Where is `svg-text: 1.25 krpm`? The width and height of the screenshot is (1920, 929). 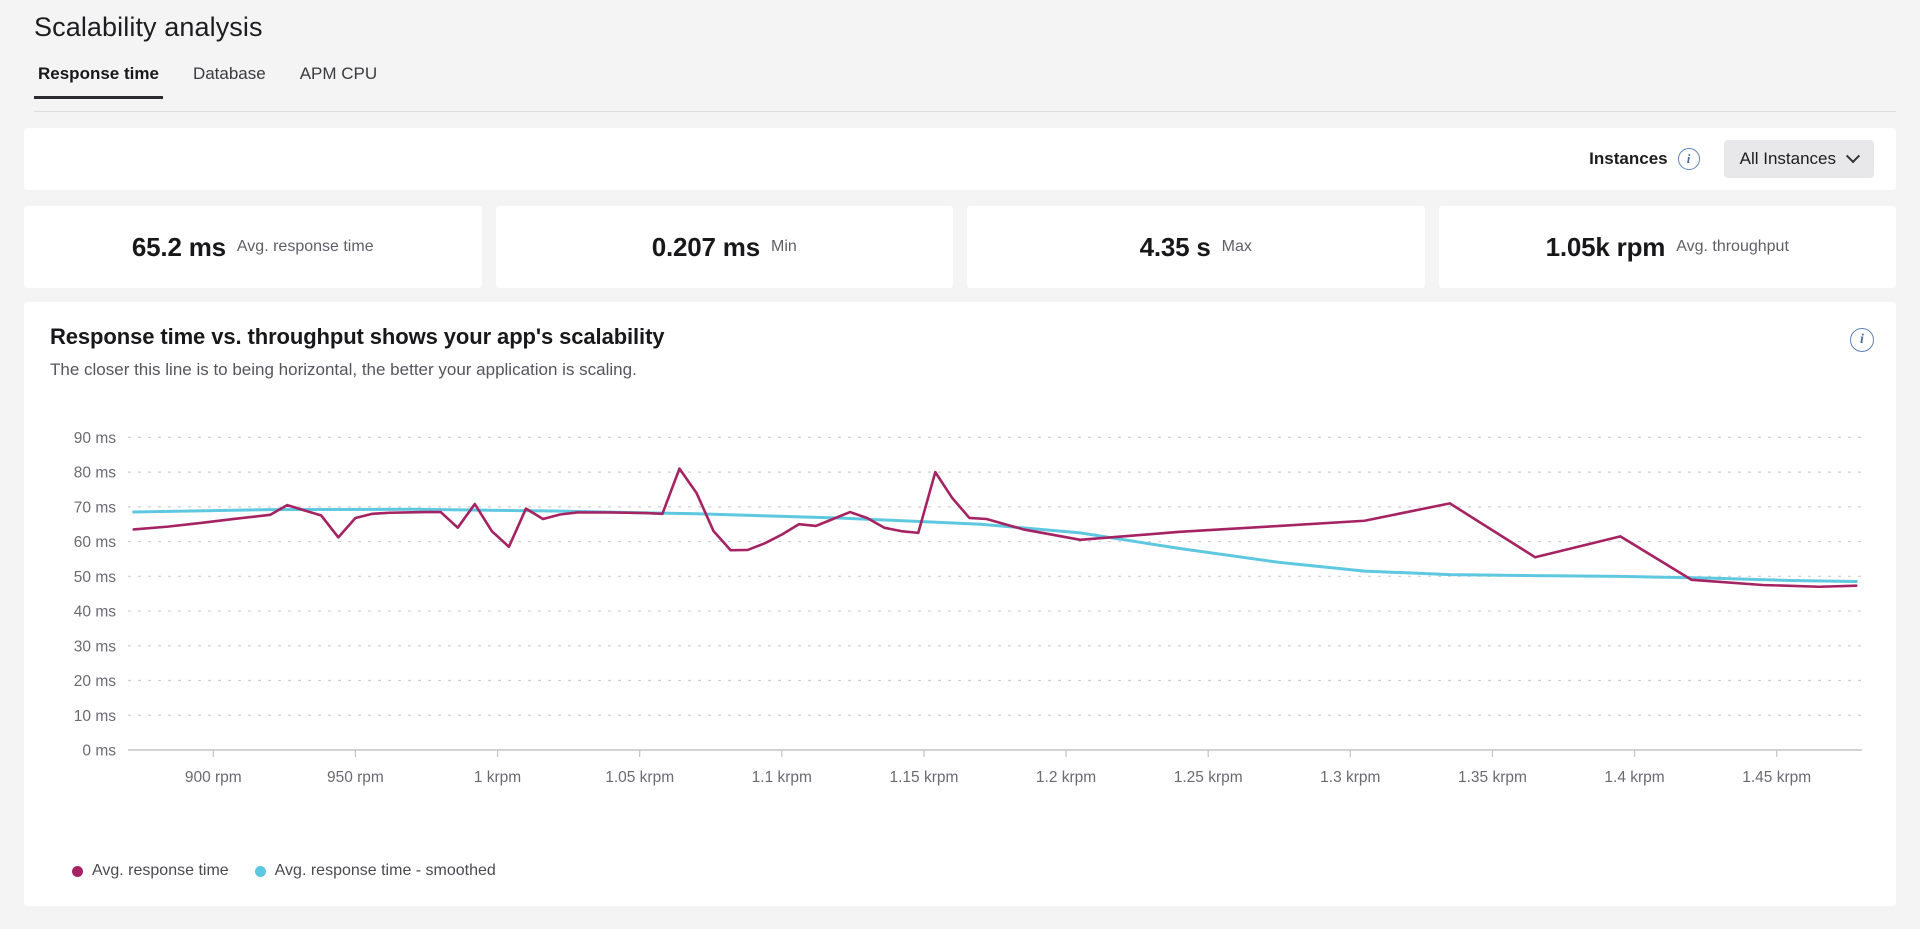 svg-text: 1.25 krpm is located at coordinates (1208, 777).